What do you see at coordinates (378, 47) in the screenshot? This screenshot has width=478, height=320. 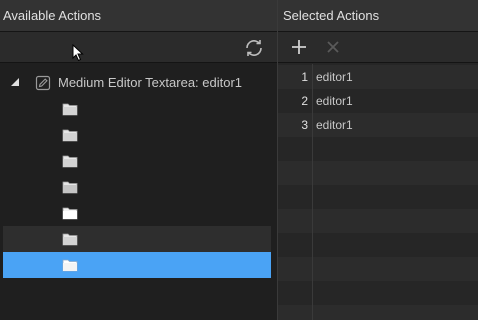 I see `selected-actions-toolbar` at bounding box center [378, 47].